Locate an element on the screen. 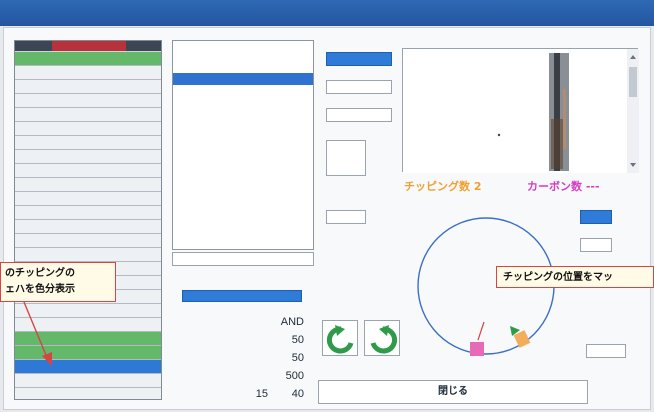 The height and width of the screenshot is (412, 654). load-params-button is located at coordinates (242, 296).